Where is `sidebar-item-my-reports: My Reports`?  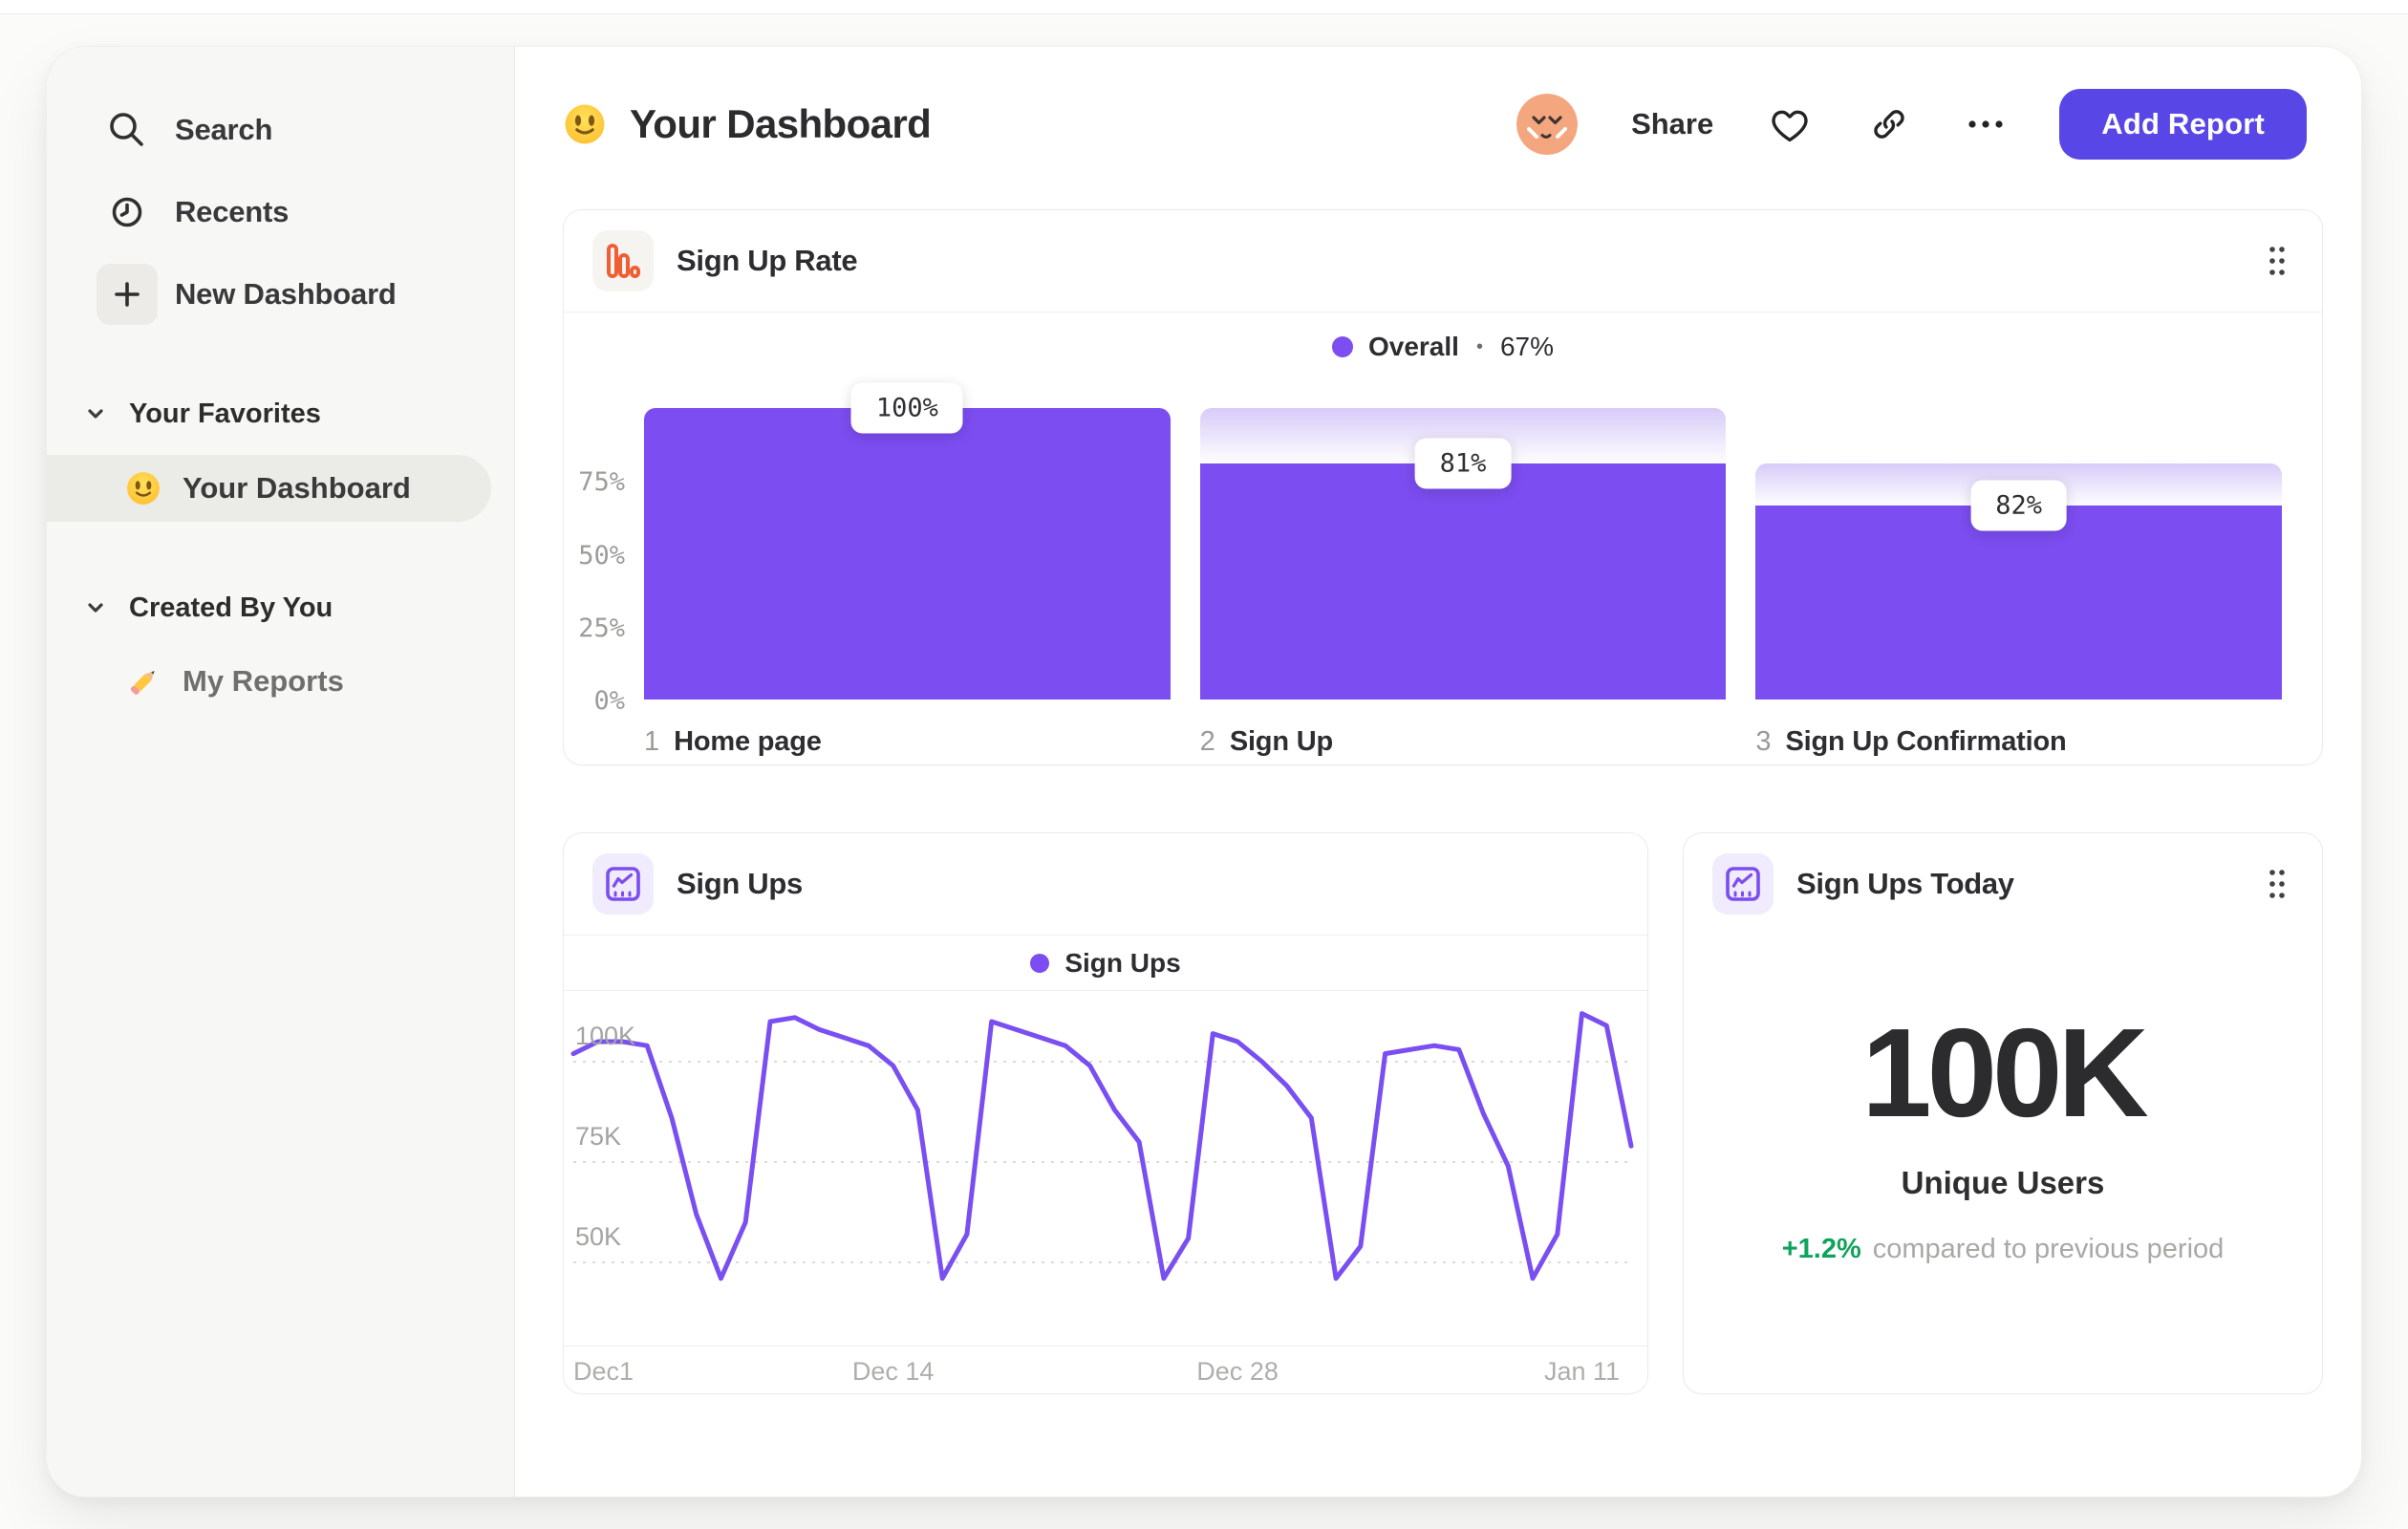 sidebar-item-my-reports: My Reports is located at coordinates (269, 681).